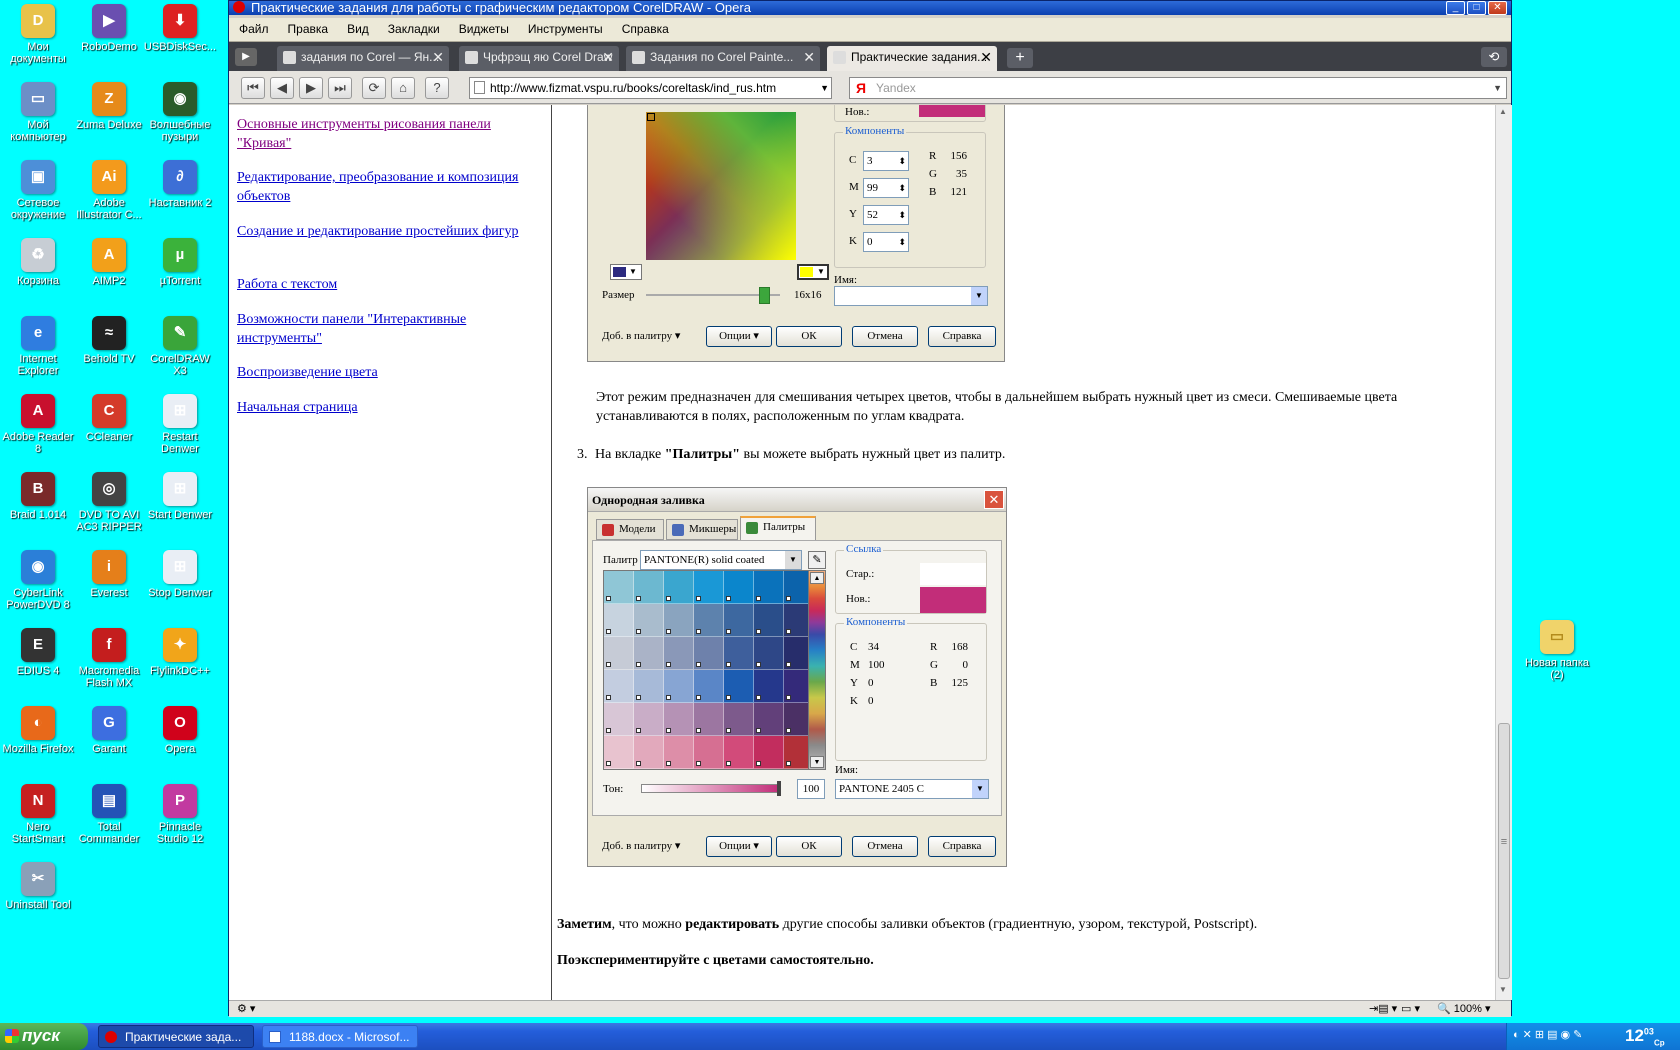  I want to click on dialog-tab: Палитры, so click(778, 528).